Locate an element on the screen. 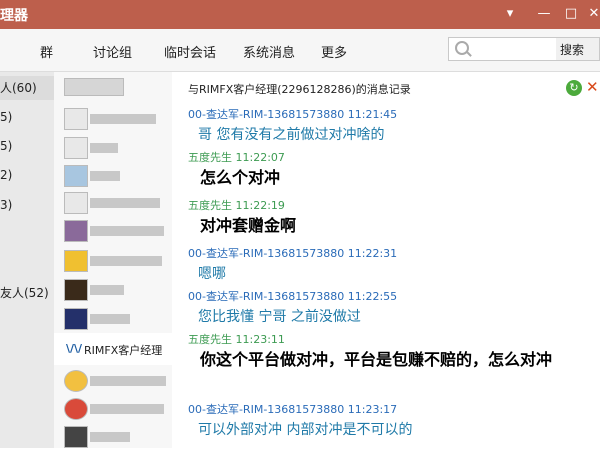 Image resolution: width=600 pixels, height=450 pixels. message-text: 您比我懂 宁哥 之前没做过 is located at coordinates (279, 317).